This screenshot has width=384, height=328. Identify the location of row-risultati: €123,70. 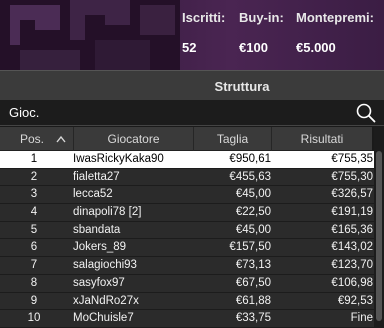
(352, 265).